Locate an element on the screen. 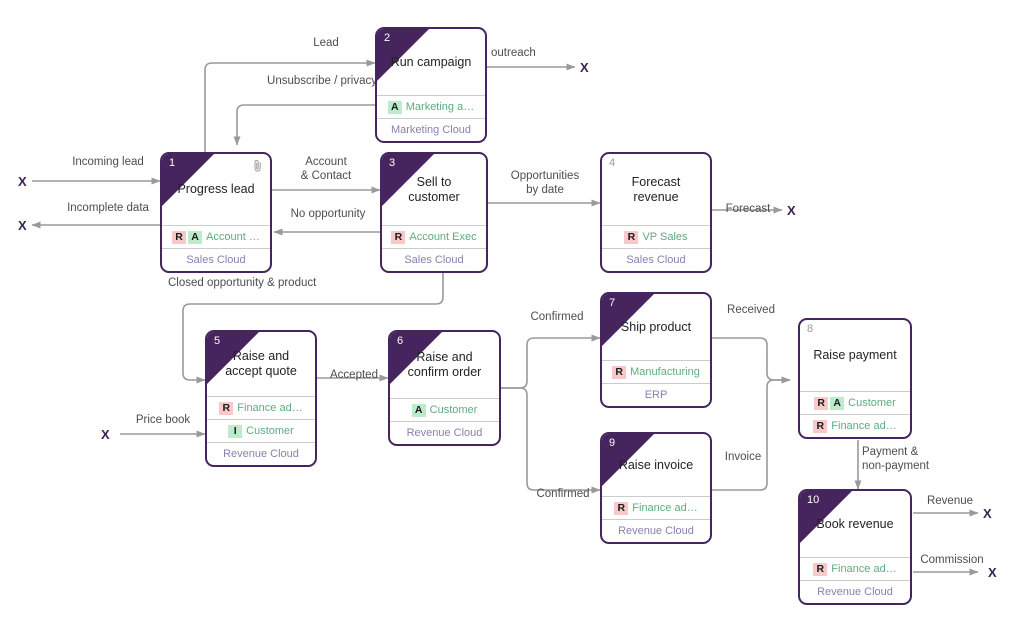  node-corner: 8 is located at coordinates (826, 346).